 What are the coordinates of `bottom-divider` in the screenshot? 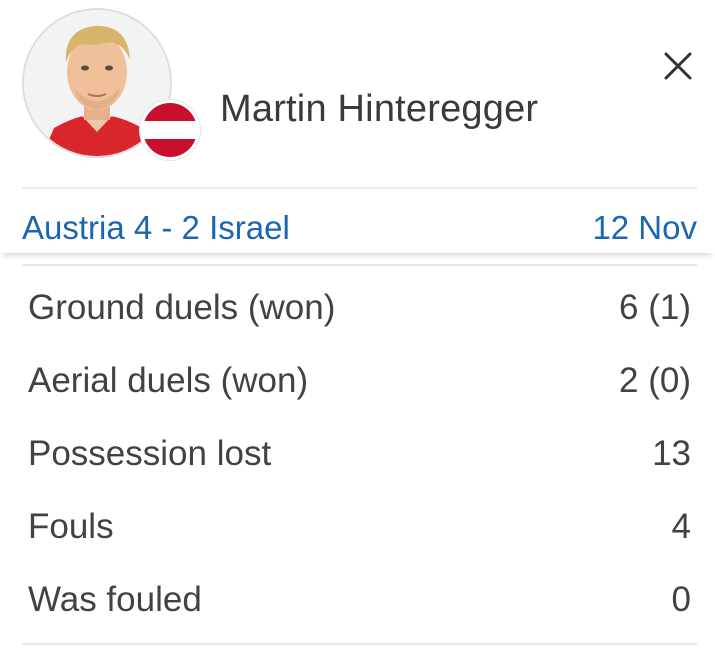 It's located at (359, 644).